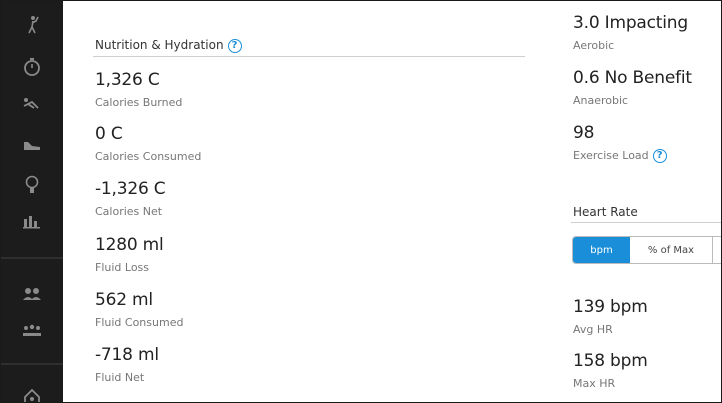 Image resolution: width=722 pixels, height=403 pixels. What do you see at coordinates (32, 145) in the screenshot?
I see `shoe-icon` at bounding box center [32, 145].